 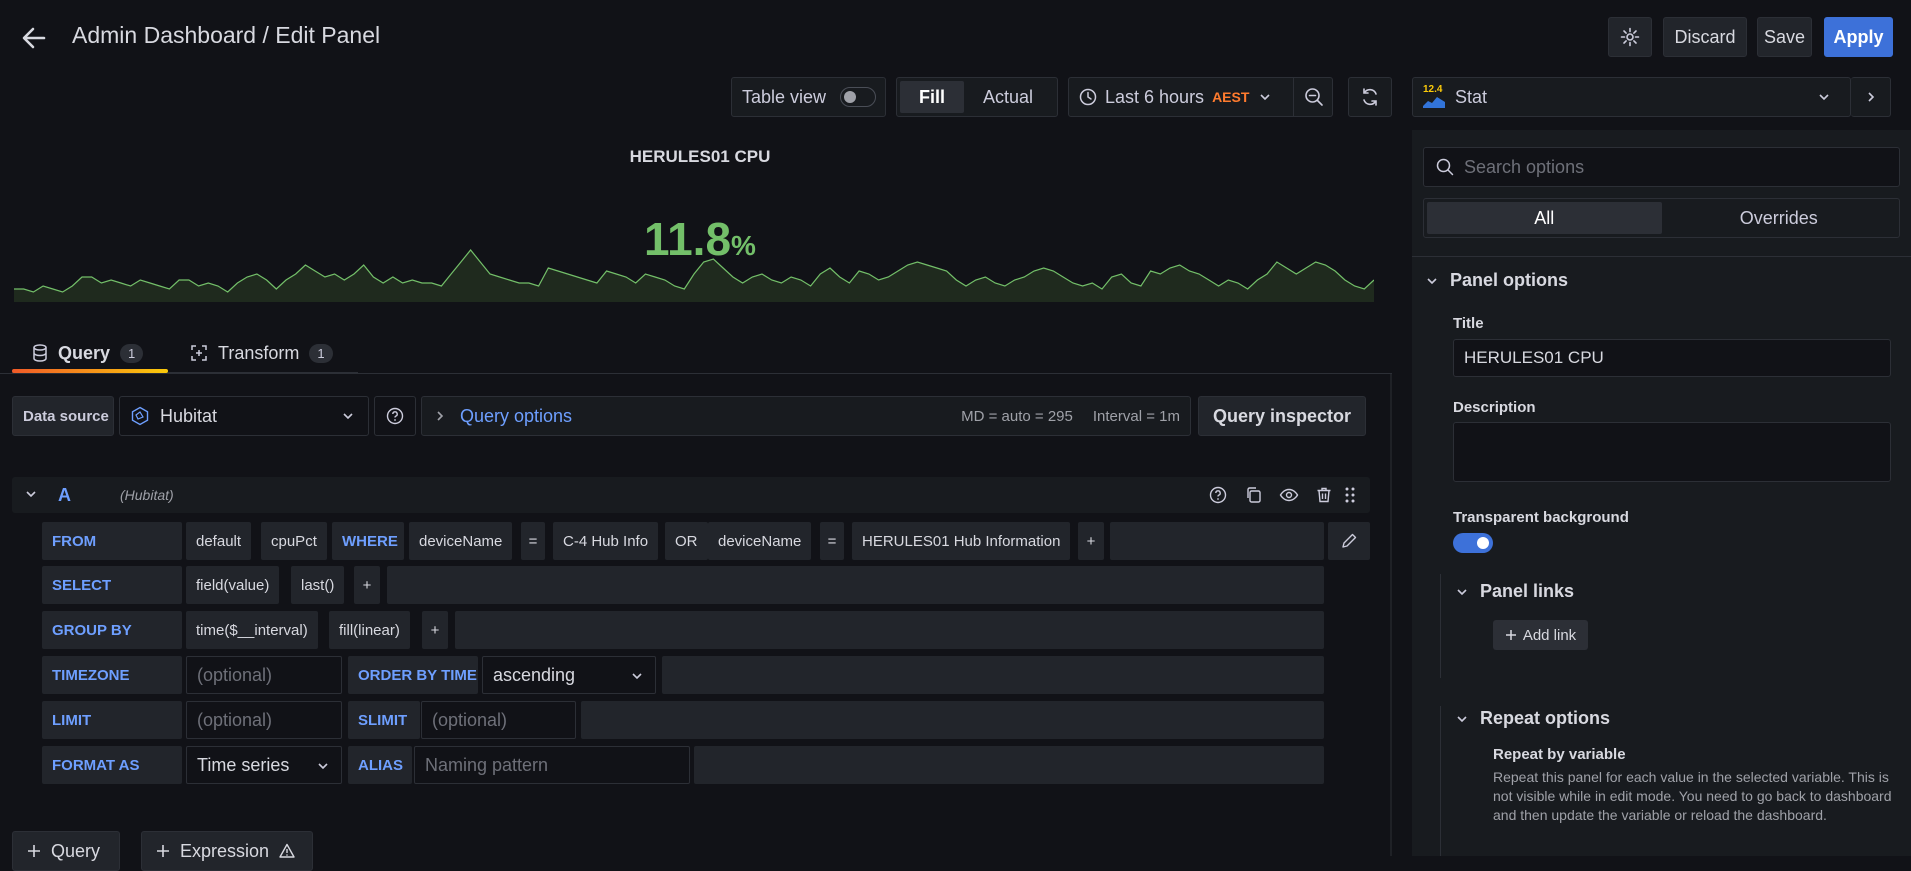 What do you see at coordinates (112, 585) in the screenshot?
I see `select-keyword: SELECT` at bounding box center [112, 585].